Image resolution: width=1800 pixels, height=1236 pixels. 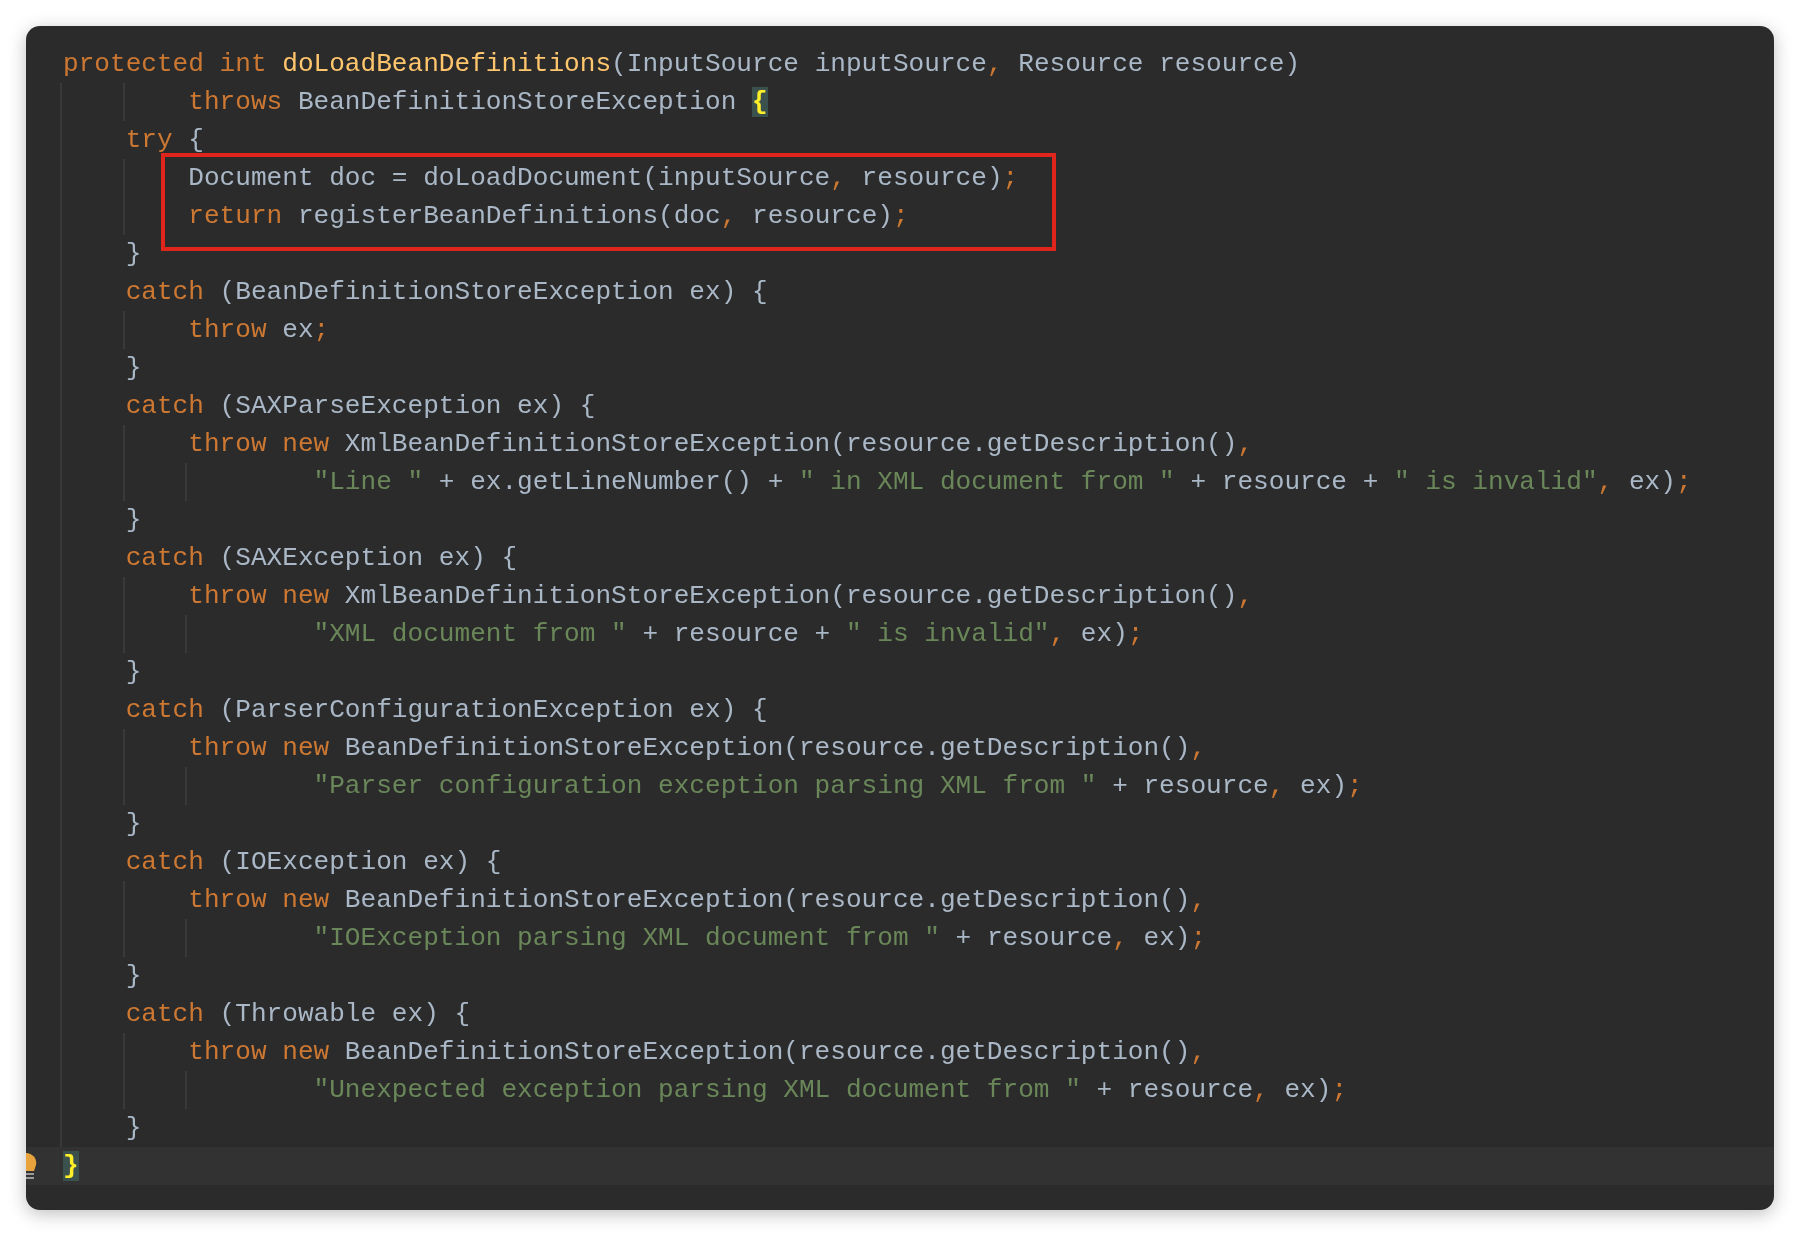 I want to click on code-line: catch (ParserConfigurationException ex) {, so click(x=446, y=710).